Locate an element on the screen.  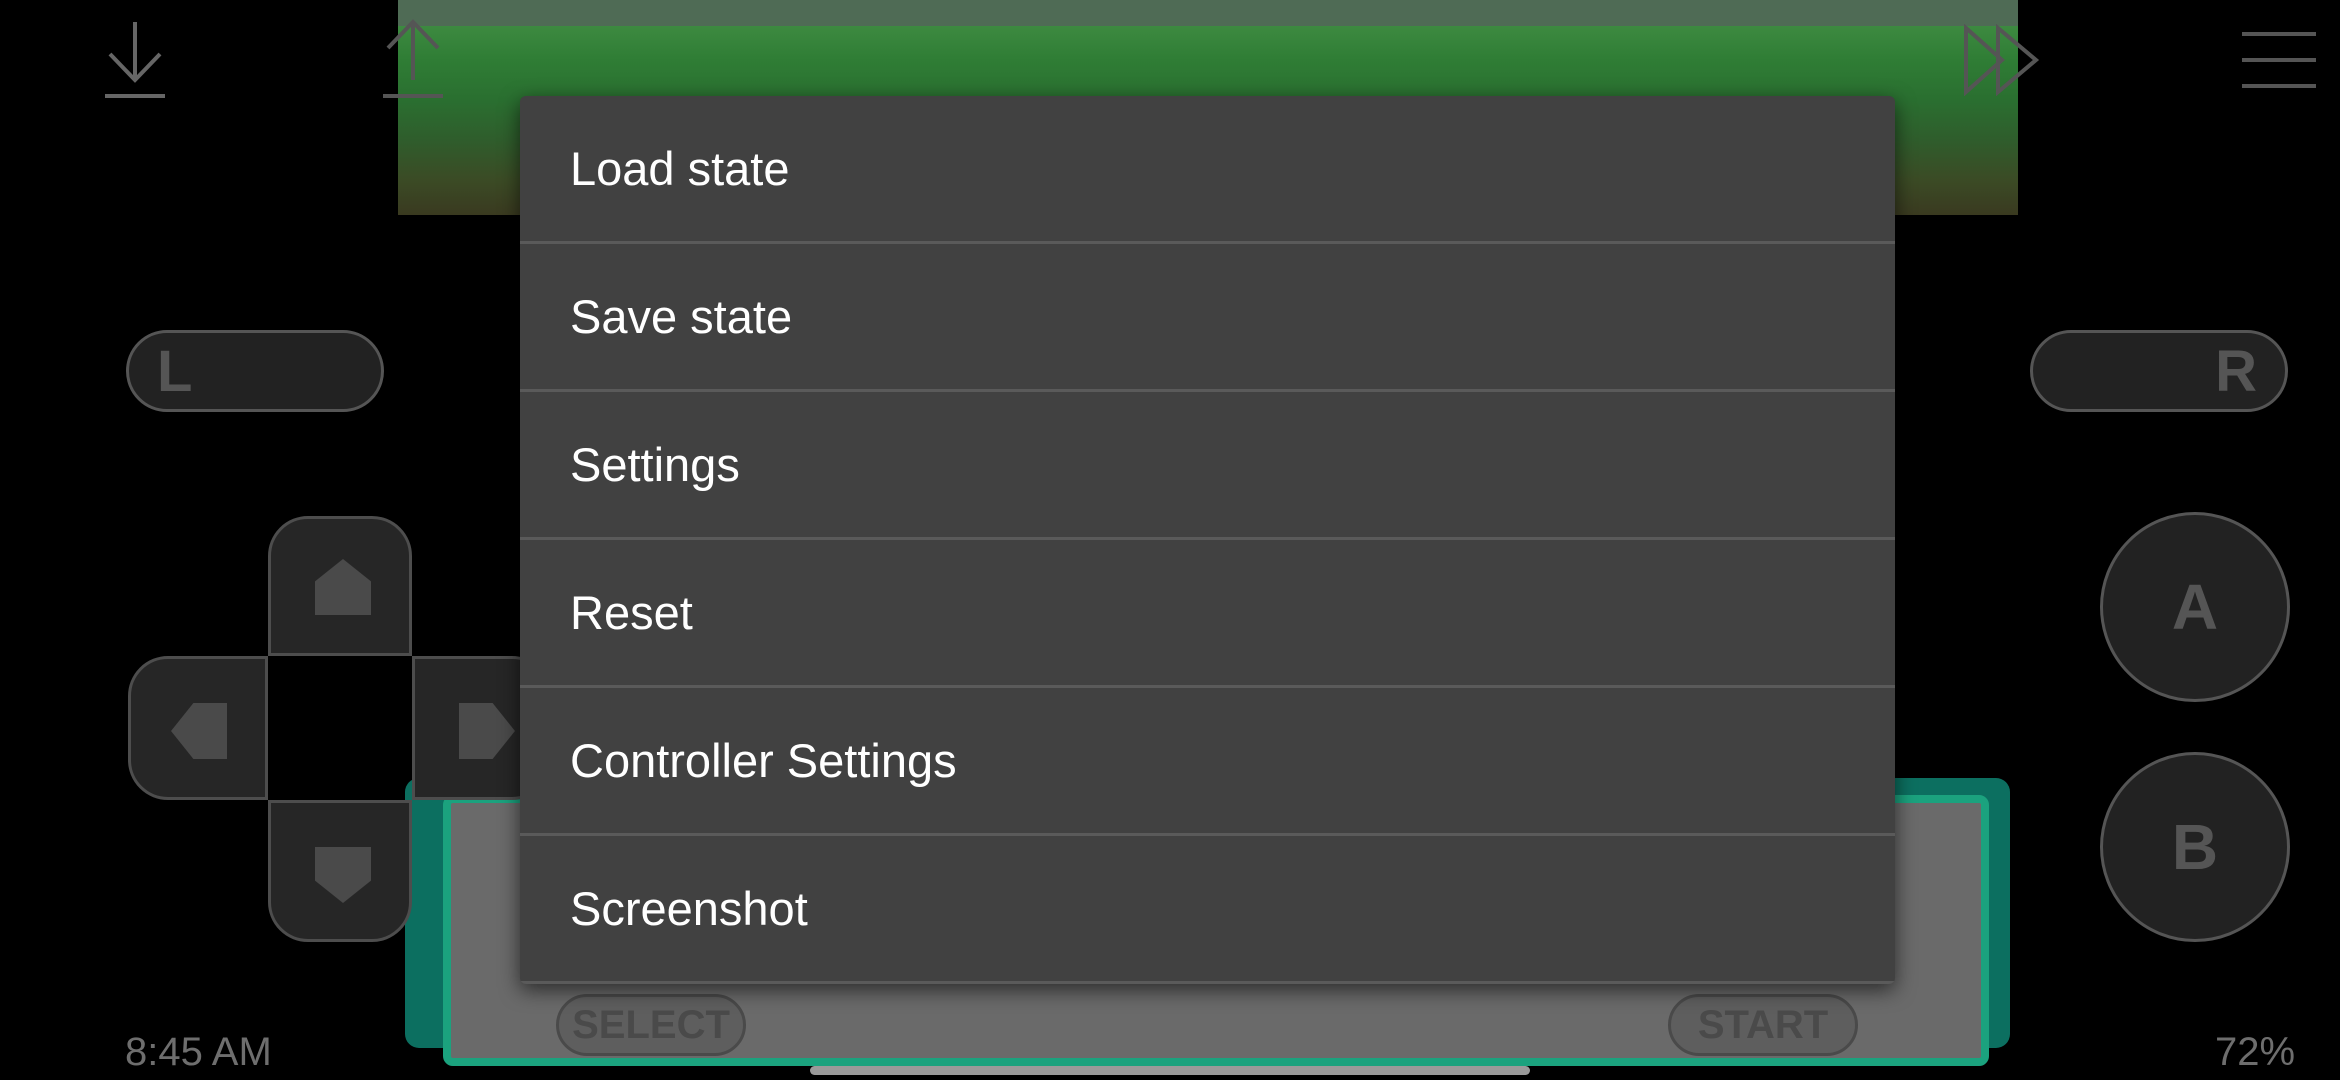
select-button: SELECT is located at coordinates (651, 1025).